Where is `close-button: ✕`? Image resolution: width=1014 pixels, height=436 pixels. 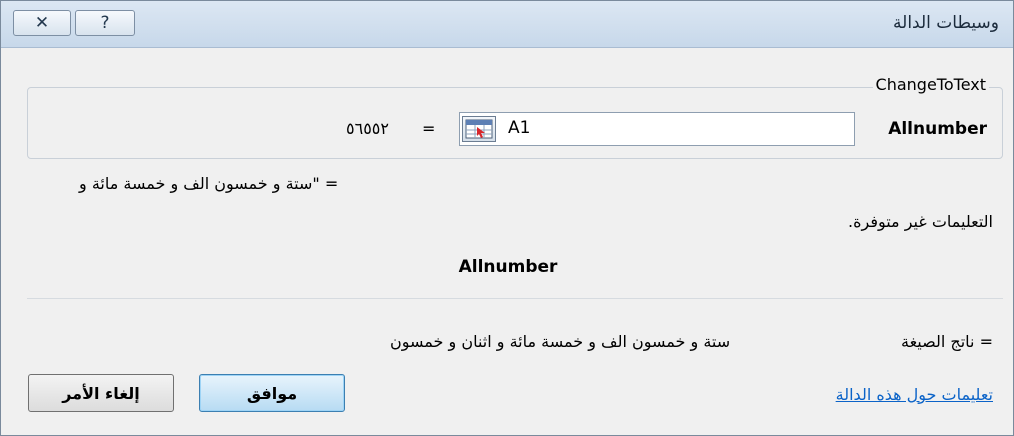 close-button: ✕ is located at coordinates (42, 23).